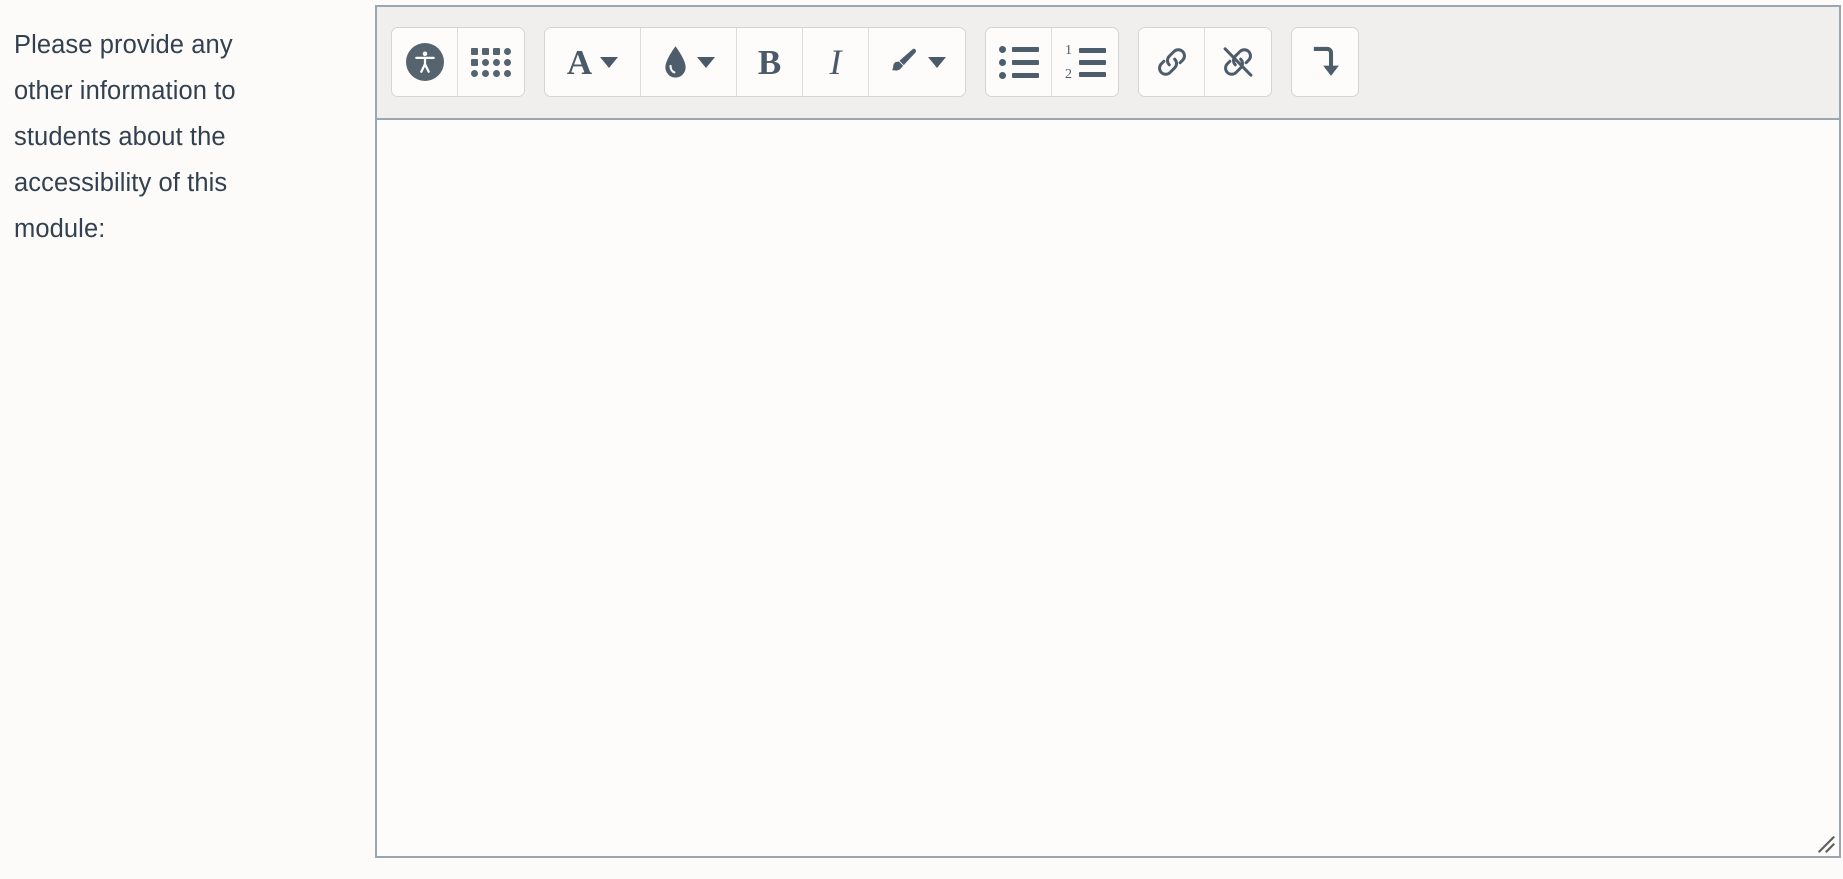 The width and height of the screenshot is (1843, 879). Describe the element at coordinates (904, 62) in the screenshot. I see `paint-brush-icon` at that location.